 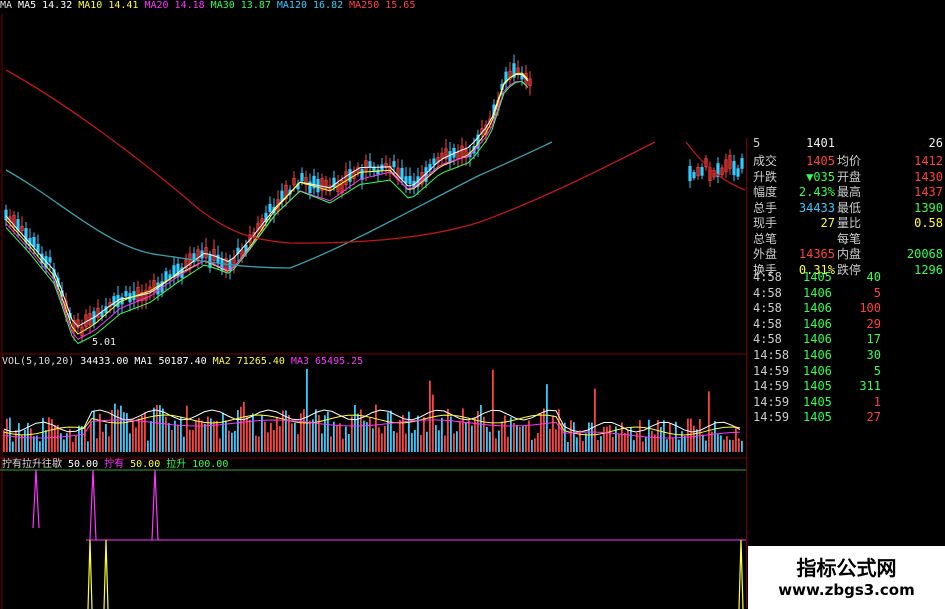 I want to click on quote-row: 总手 34433 最低 1390, so click(x=847, y=208).